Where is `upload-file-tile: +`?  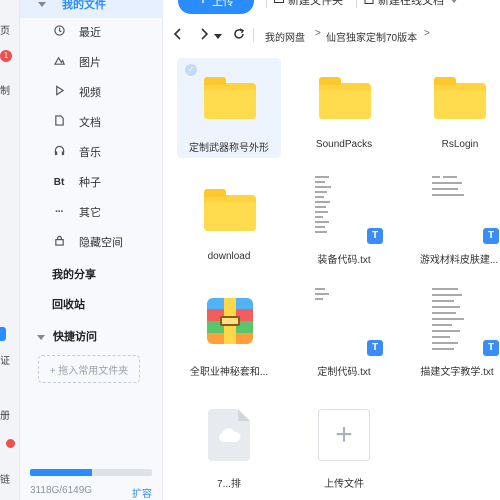 upload-file-tile: + is located at coordinates (344, 435).